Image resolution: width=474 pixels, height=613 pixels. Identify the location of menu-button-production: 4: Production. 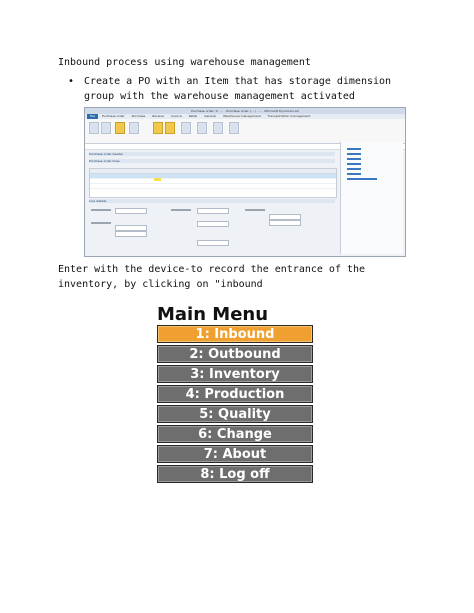
(235, 394).